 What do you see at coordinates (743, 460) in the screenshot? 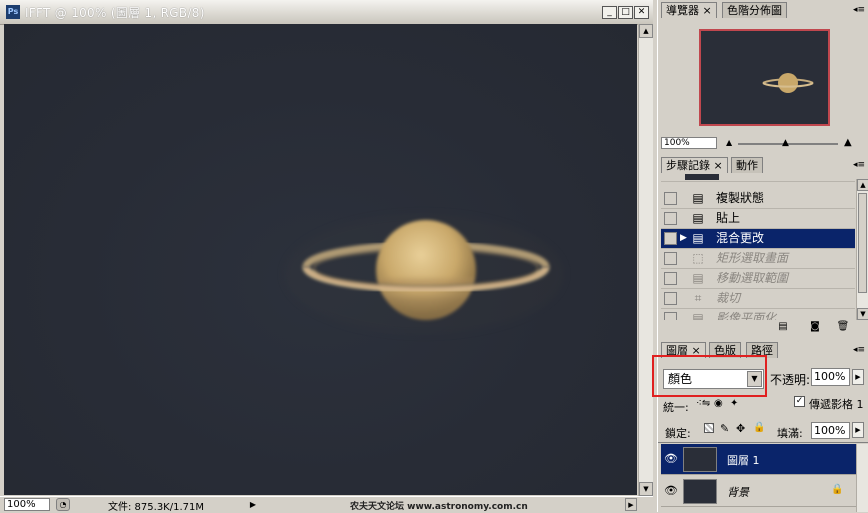
I see `layer-name: 圖層 1` at bounding box center [743, 460].